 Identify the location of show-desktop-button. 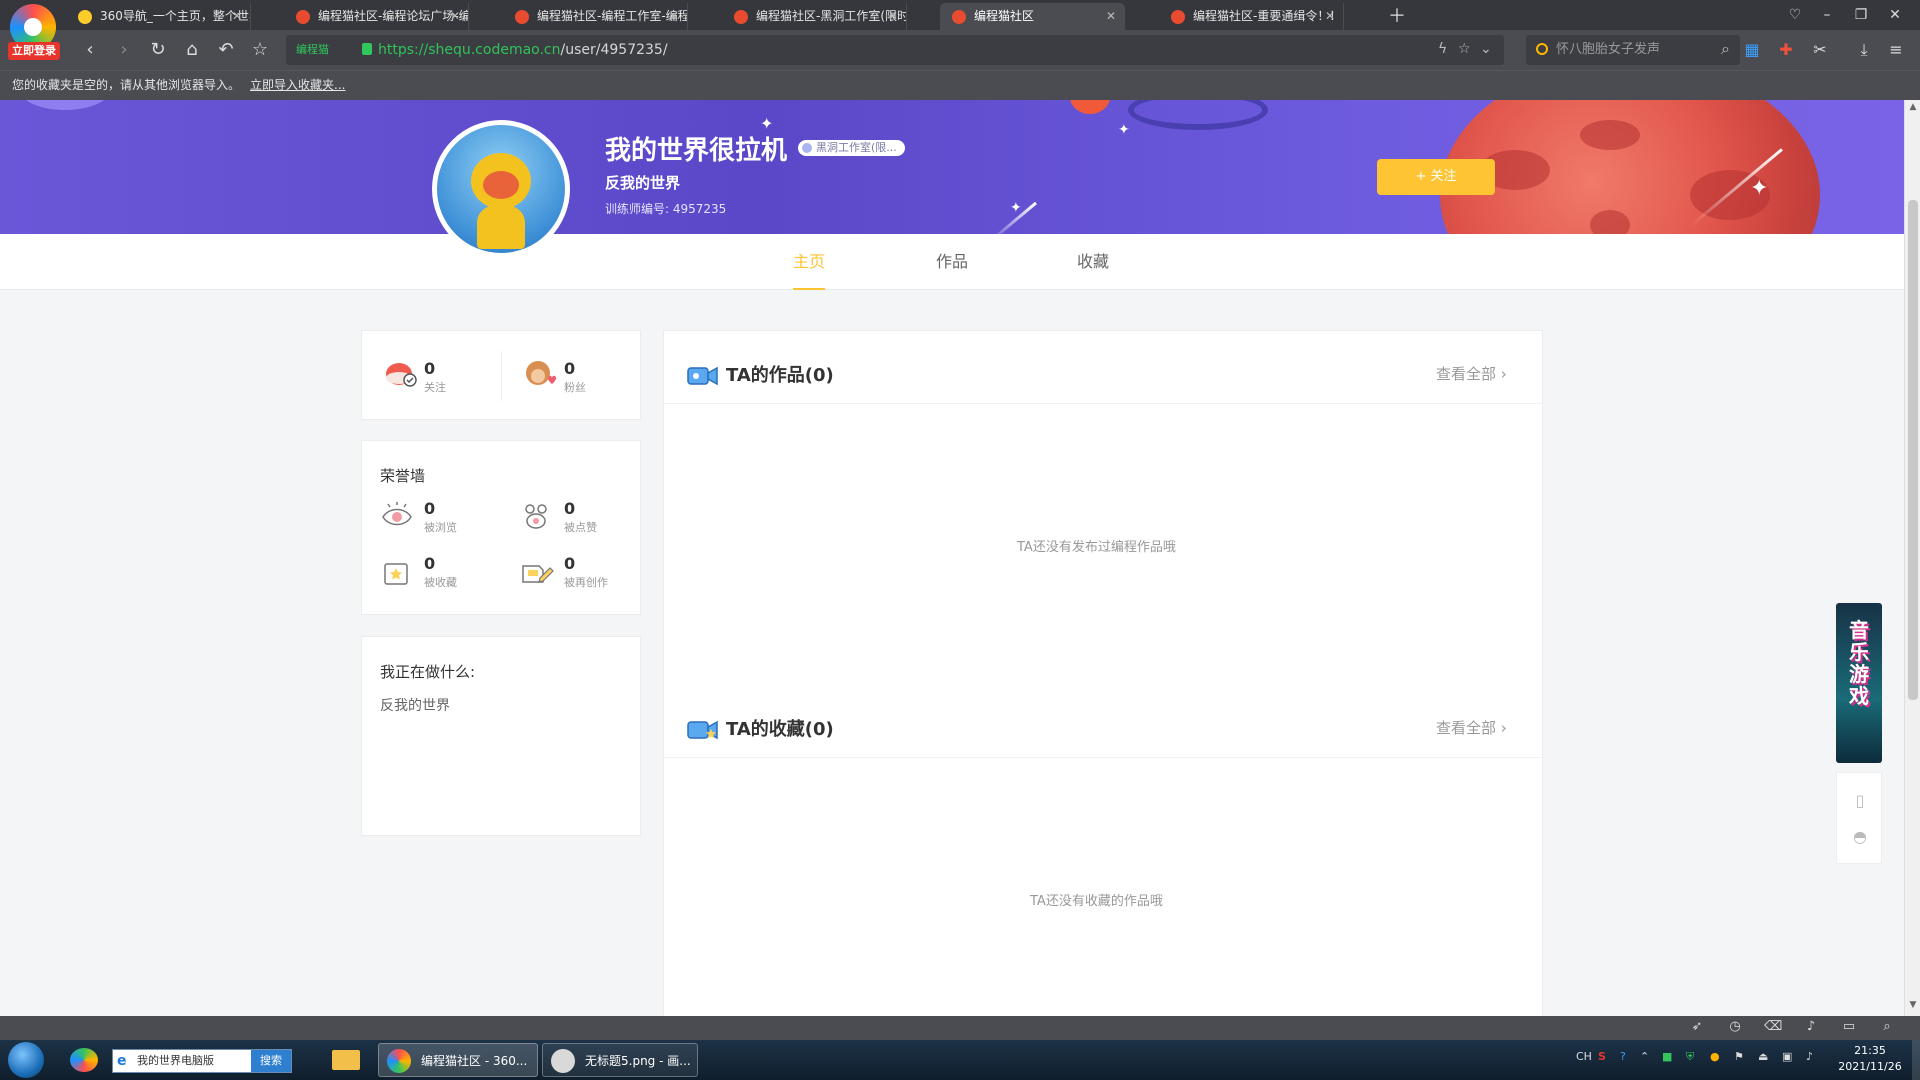
(1916, 1060).